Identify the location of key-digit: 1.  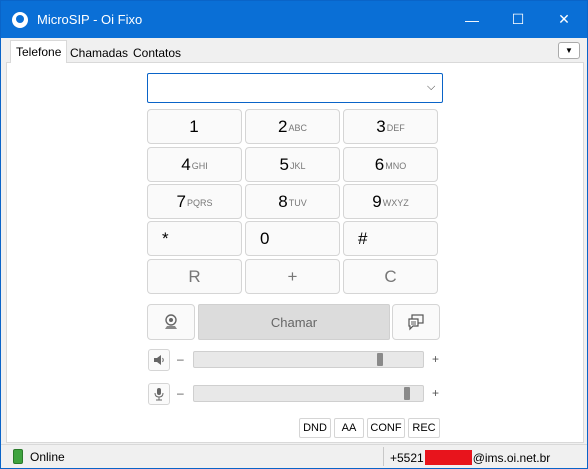
(194, 126).